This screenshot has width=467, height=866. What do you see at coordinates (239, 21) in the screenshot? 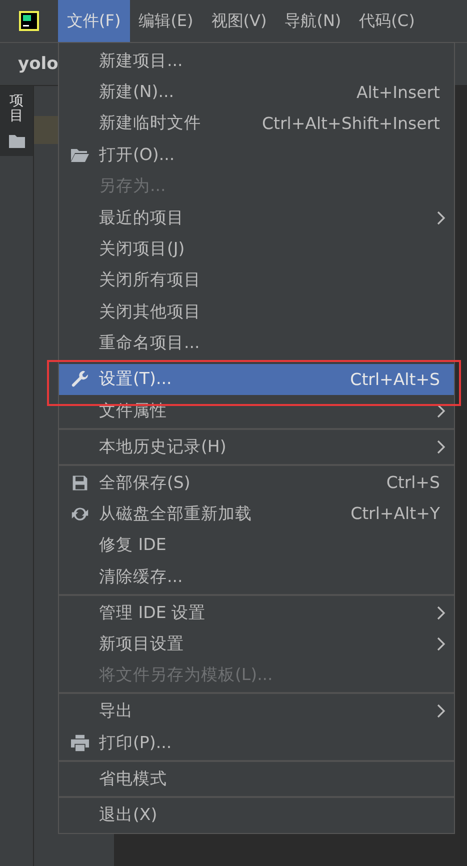
I see `menu-bar-item: 视图(V)` at bounding box center [239, 21].